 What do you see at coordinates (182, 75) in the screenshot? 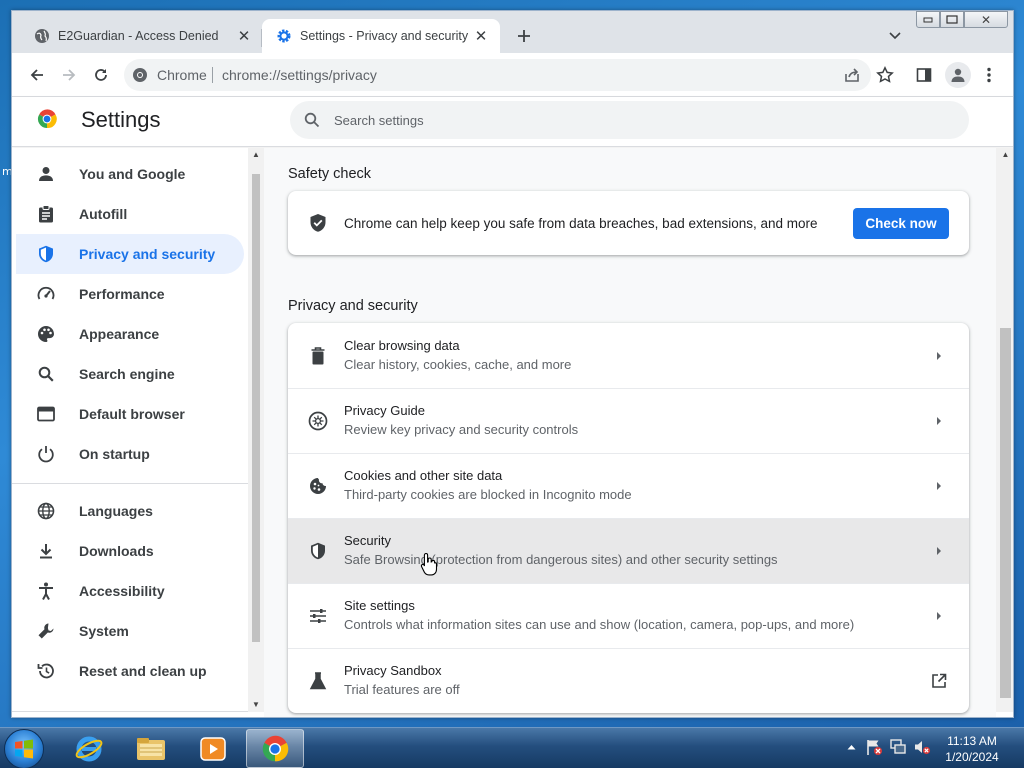
I see `origin-label: Chrome` at bounding box center [182, 75].